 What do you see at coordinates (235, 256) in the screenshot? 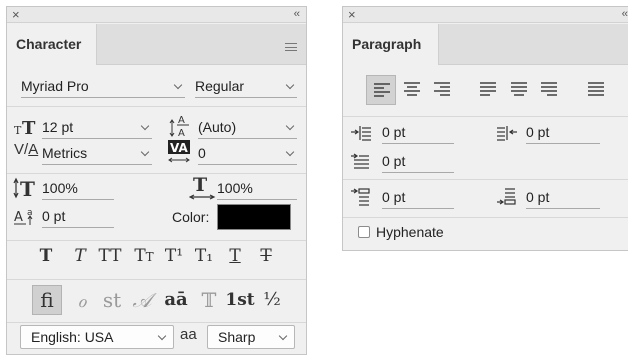
I see `underline-button: T` at bounding box center [235, 256].